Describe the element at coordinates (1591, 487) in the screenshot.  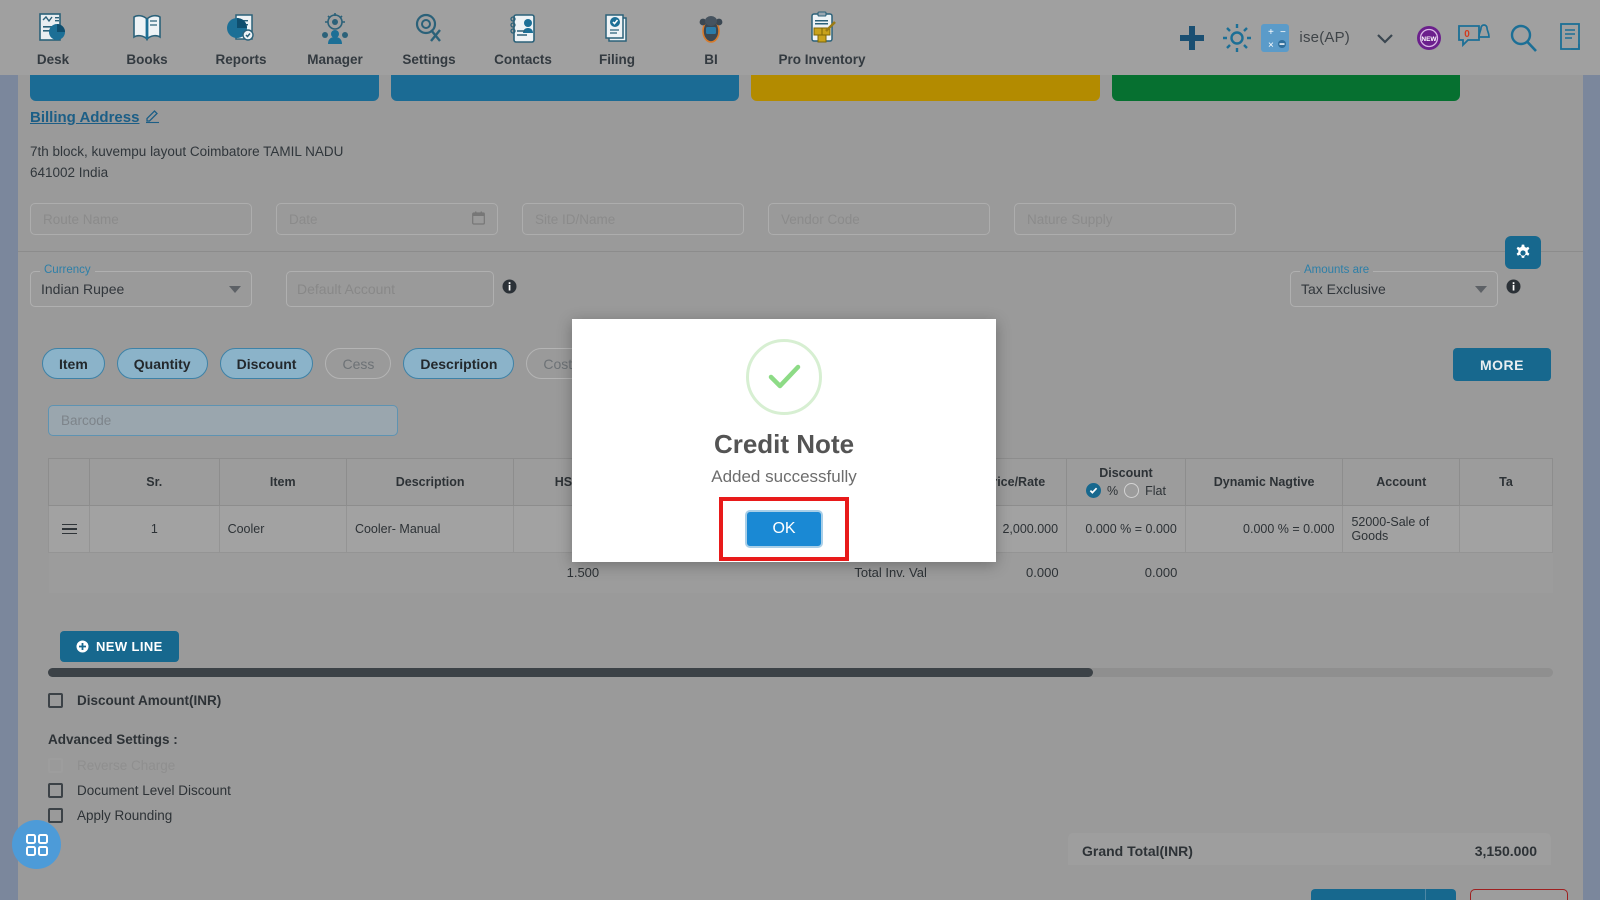
I see `right-scrollbar` at that location.